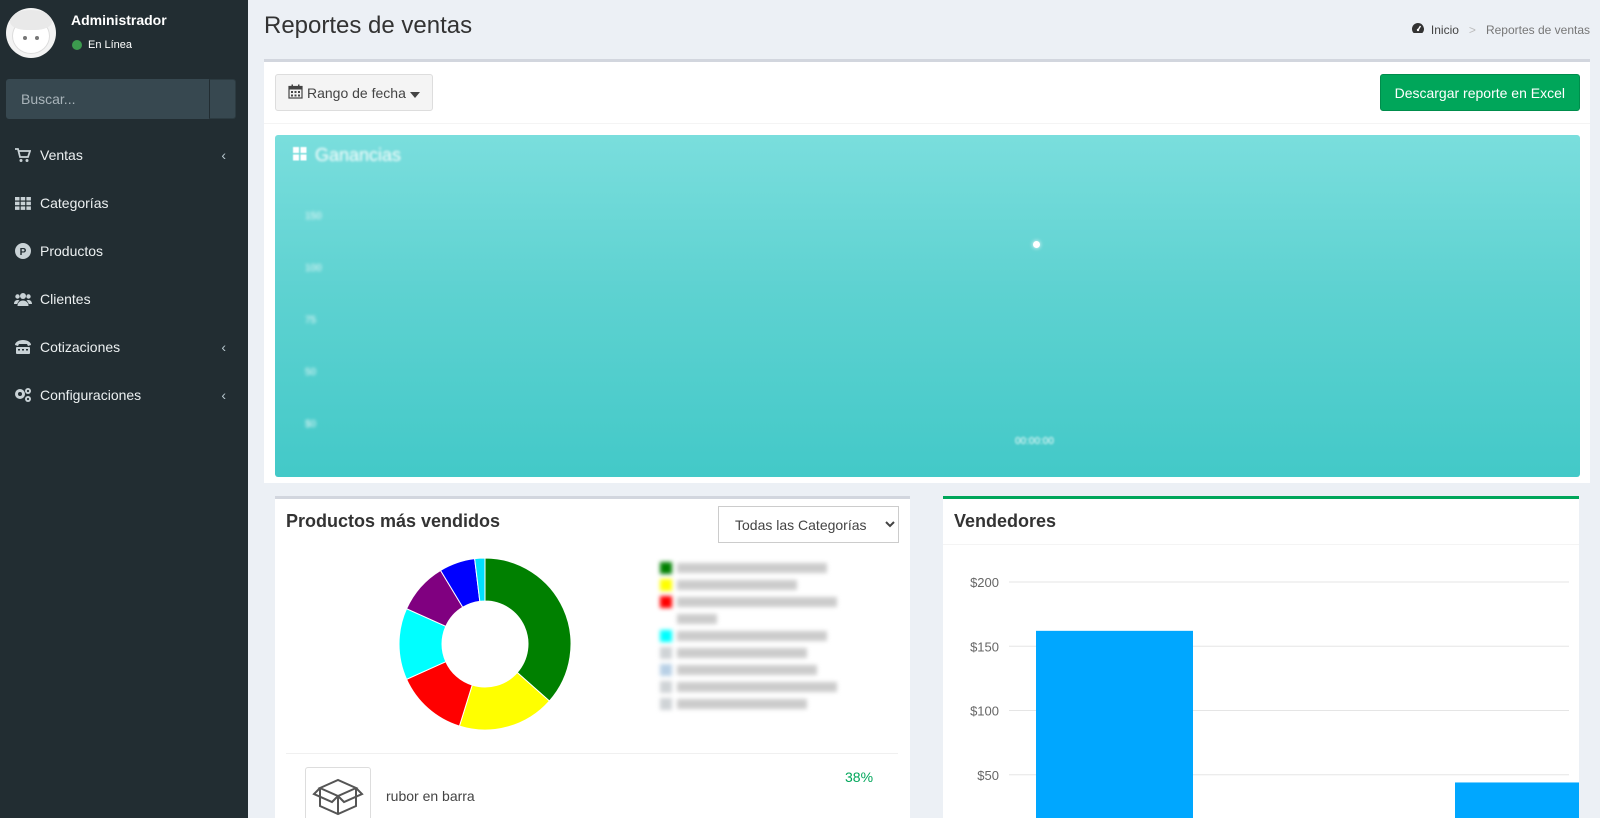 This screenshot has width=1600, height=818. I want to click on category-select: Todas las Categorías, so click(808, 524).